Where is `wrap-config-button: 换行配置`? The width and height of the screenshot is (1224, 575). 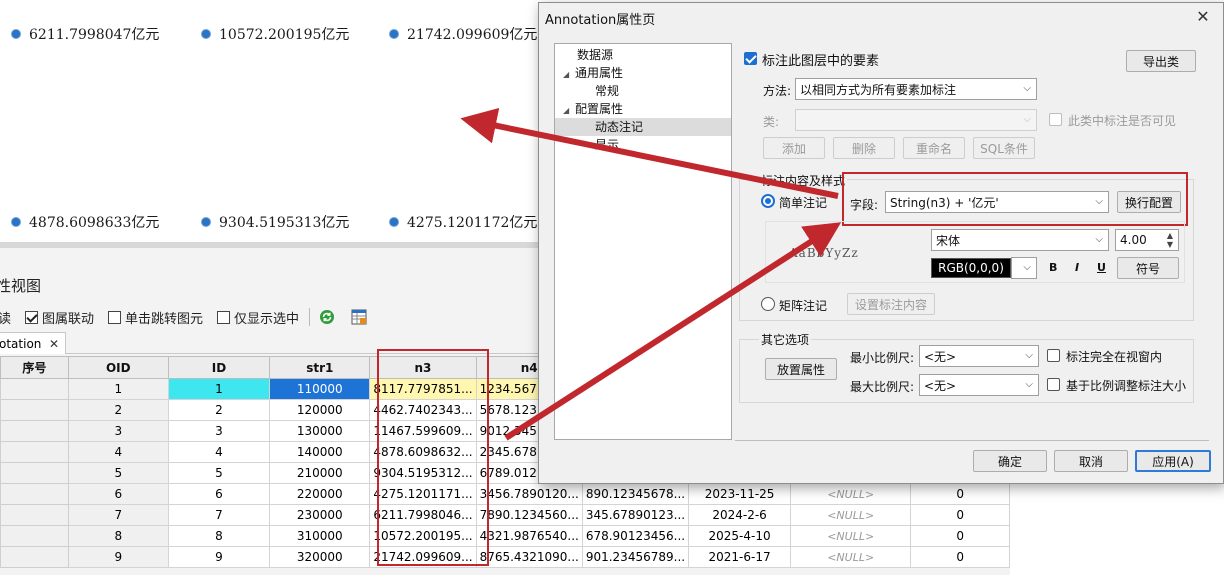
wrap-config-button: 换行配置 is located at coordinates (1149, 202).